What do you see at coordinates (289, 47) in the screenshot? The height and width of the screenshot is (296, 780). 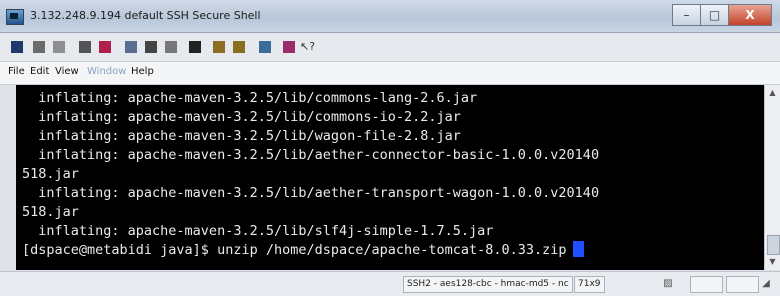 I see `help-icon` at bounding box center [289, 47].